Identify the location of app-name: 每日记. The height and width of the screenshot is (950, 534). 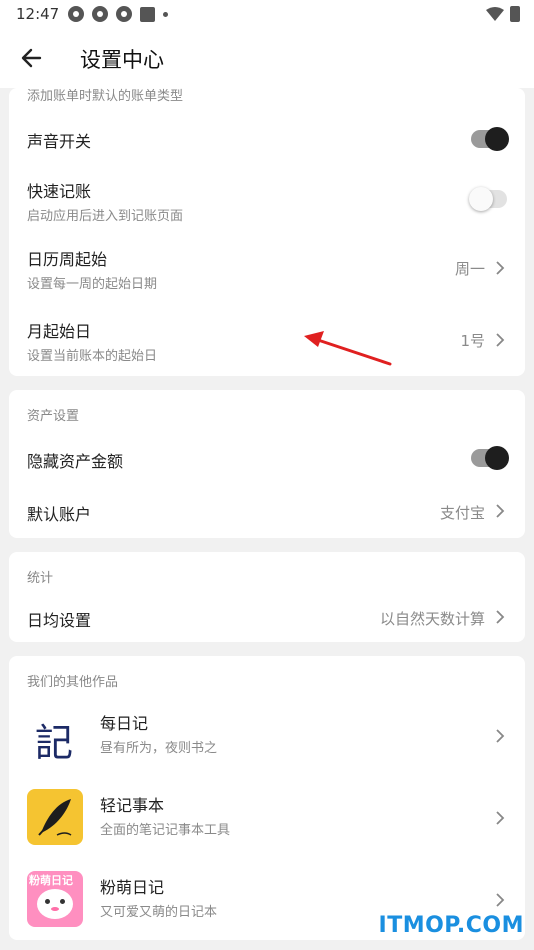
(124, 723).